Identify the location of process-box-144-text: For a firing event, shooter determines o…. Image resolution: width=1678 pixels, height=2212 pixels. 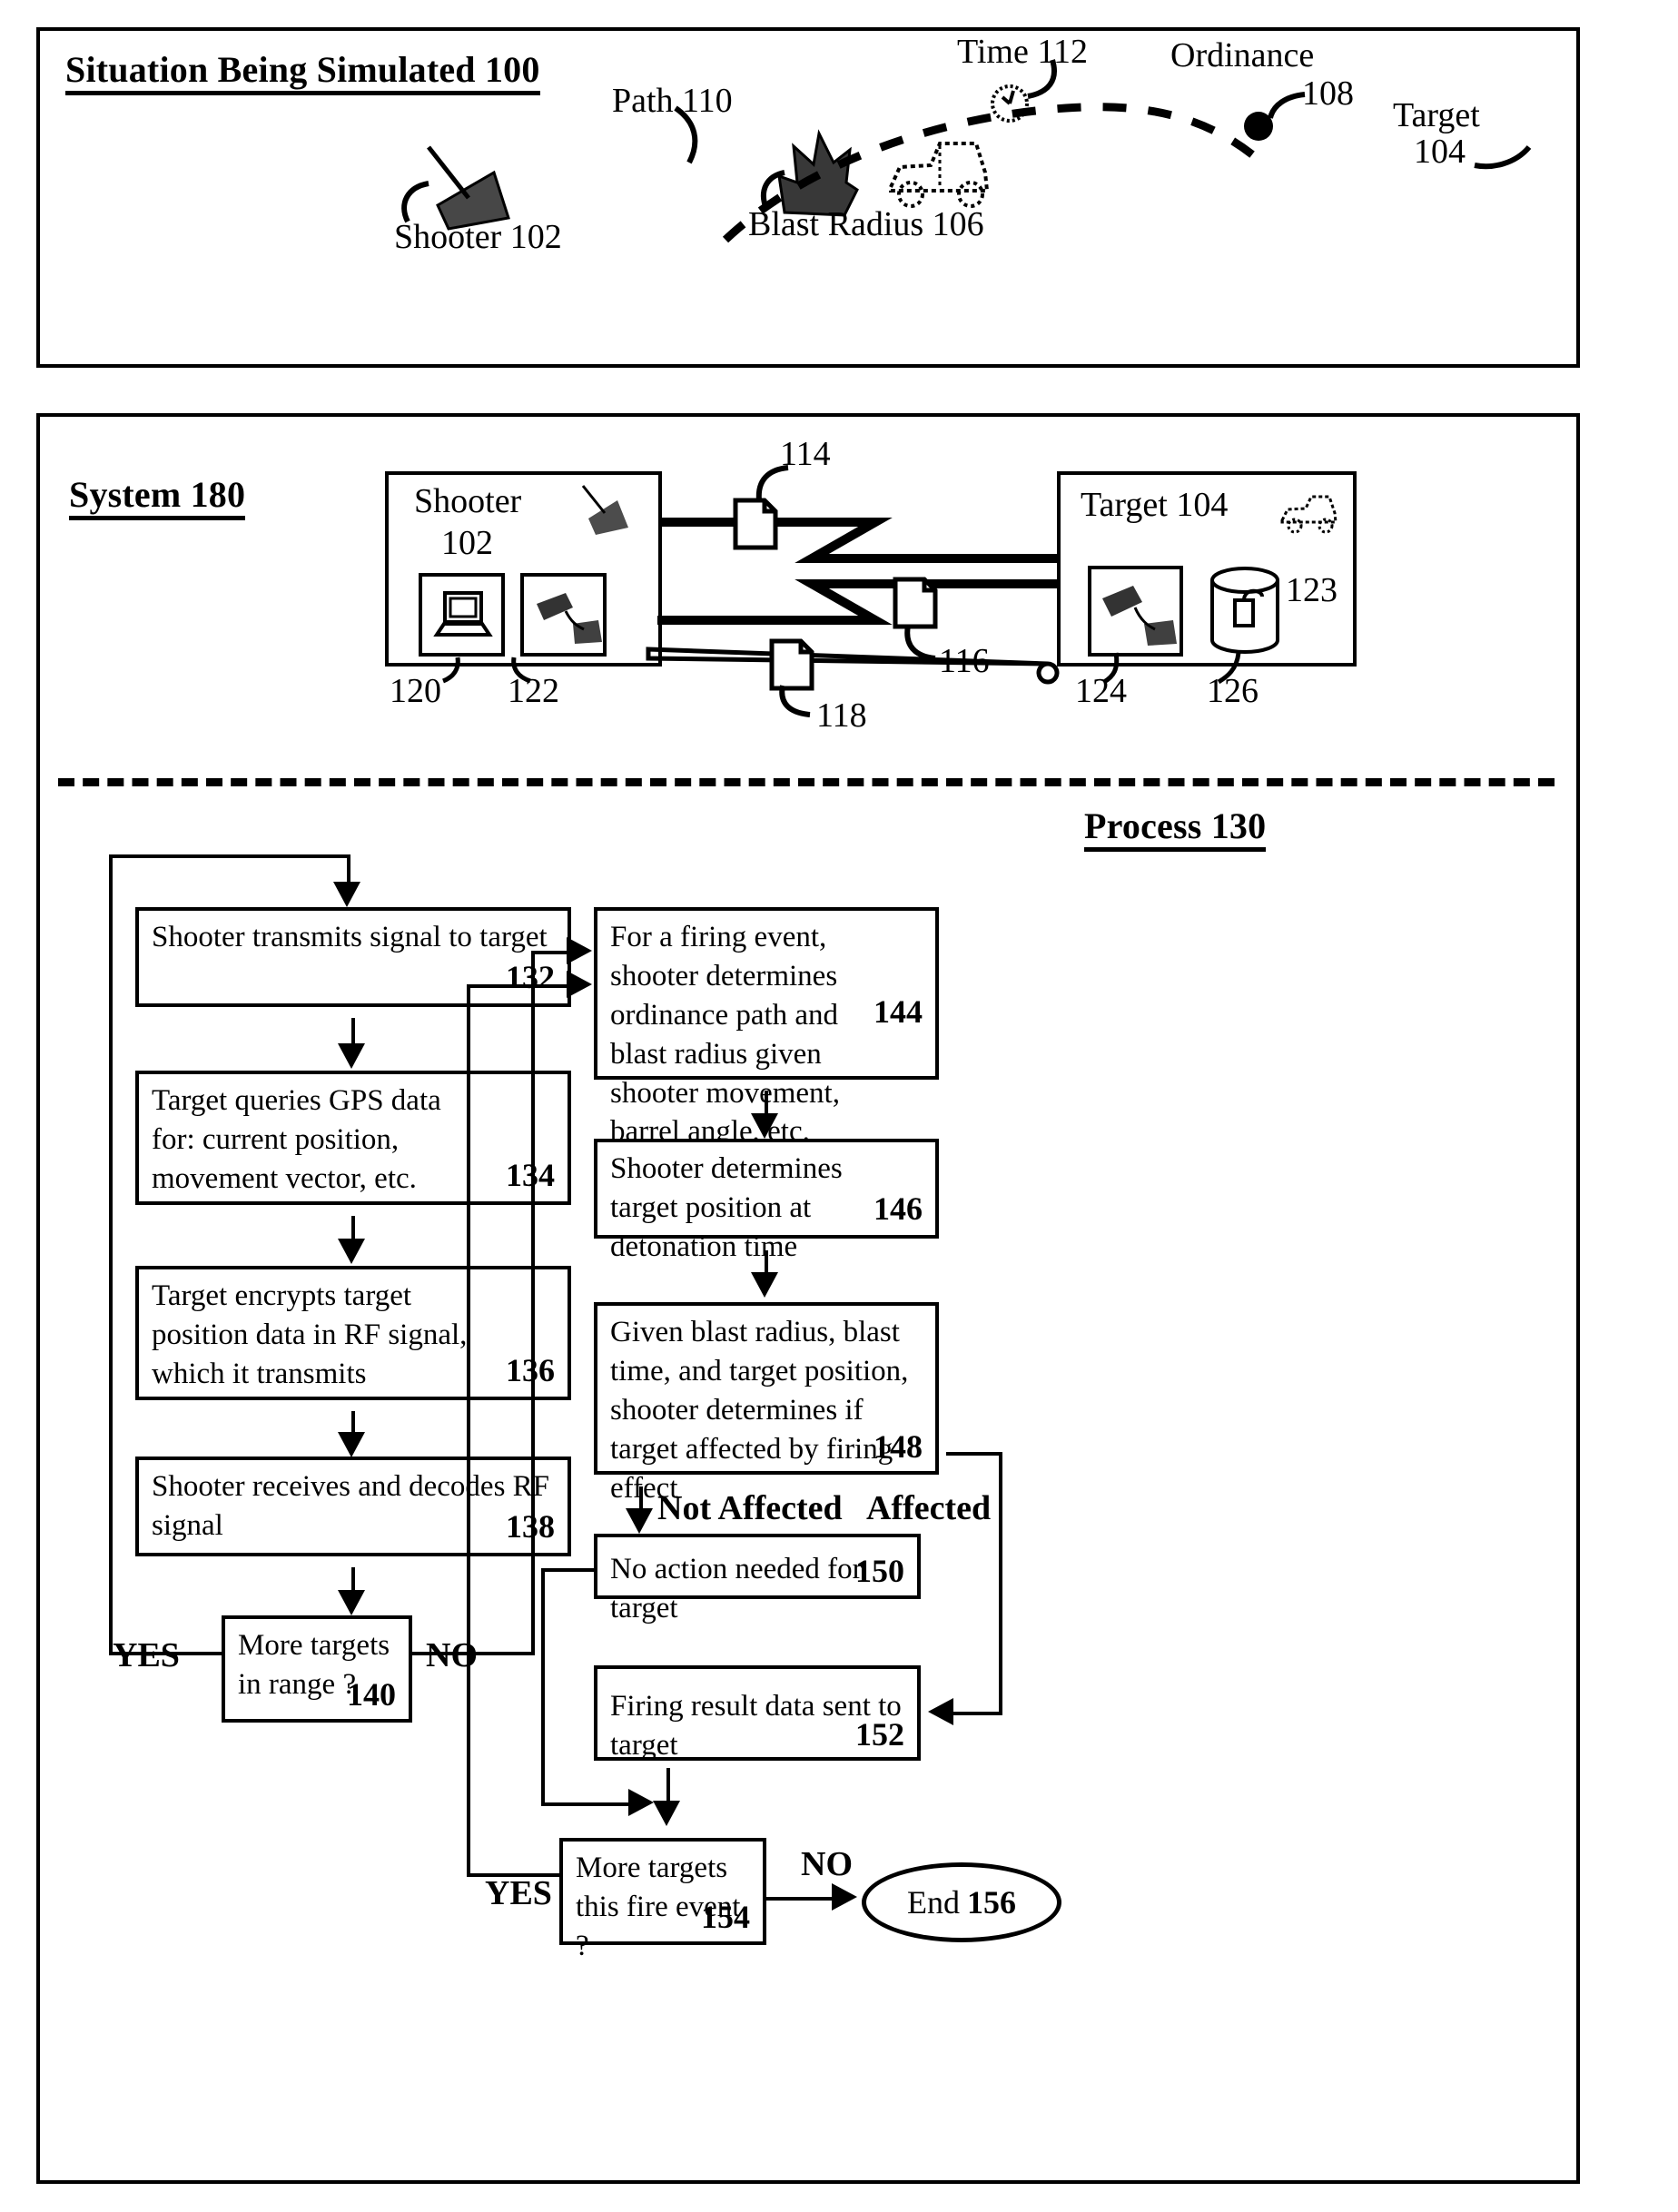
(725, 1035).